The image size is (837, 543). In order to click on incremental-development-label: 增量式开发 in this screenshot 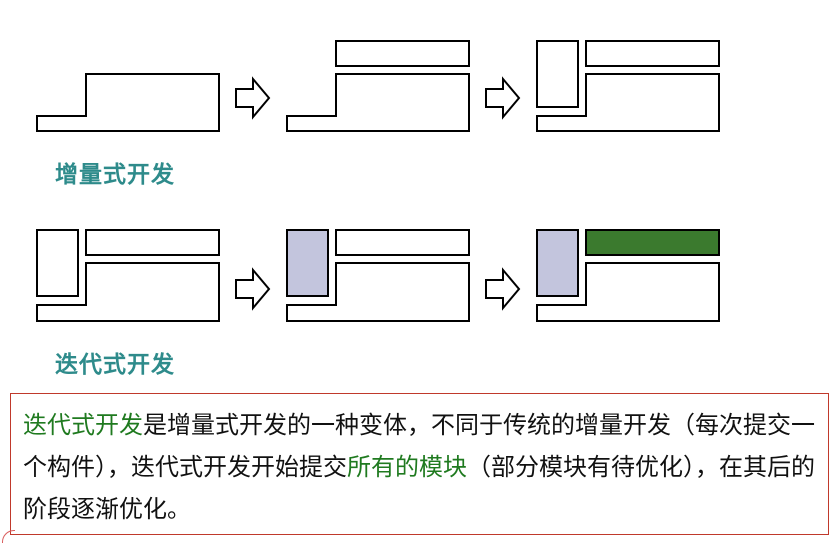, I will do `click(115, 174)`.